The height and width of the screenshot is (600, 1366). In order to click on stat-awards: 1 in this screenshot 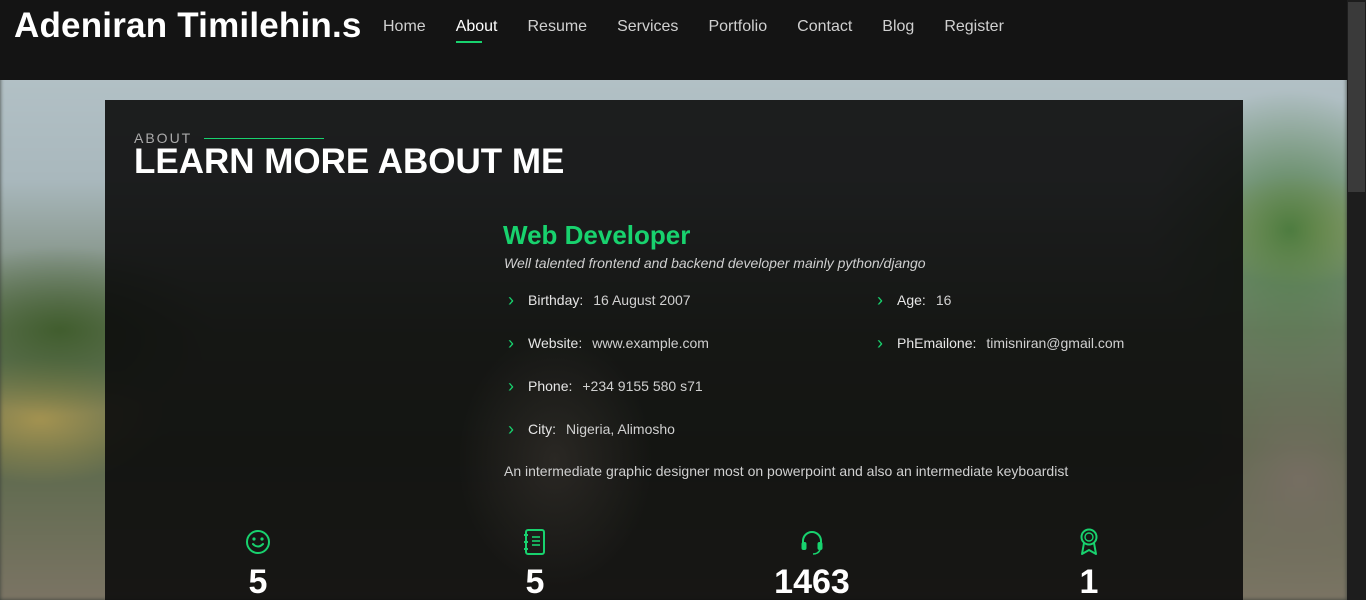, I will do `click(1089, 563)`.